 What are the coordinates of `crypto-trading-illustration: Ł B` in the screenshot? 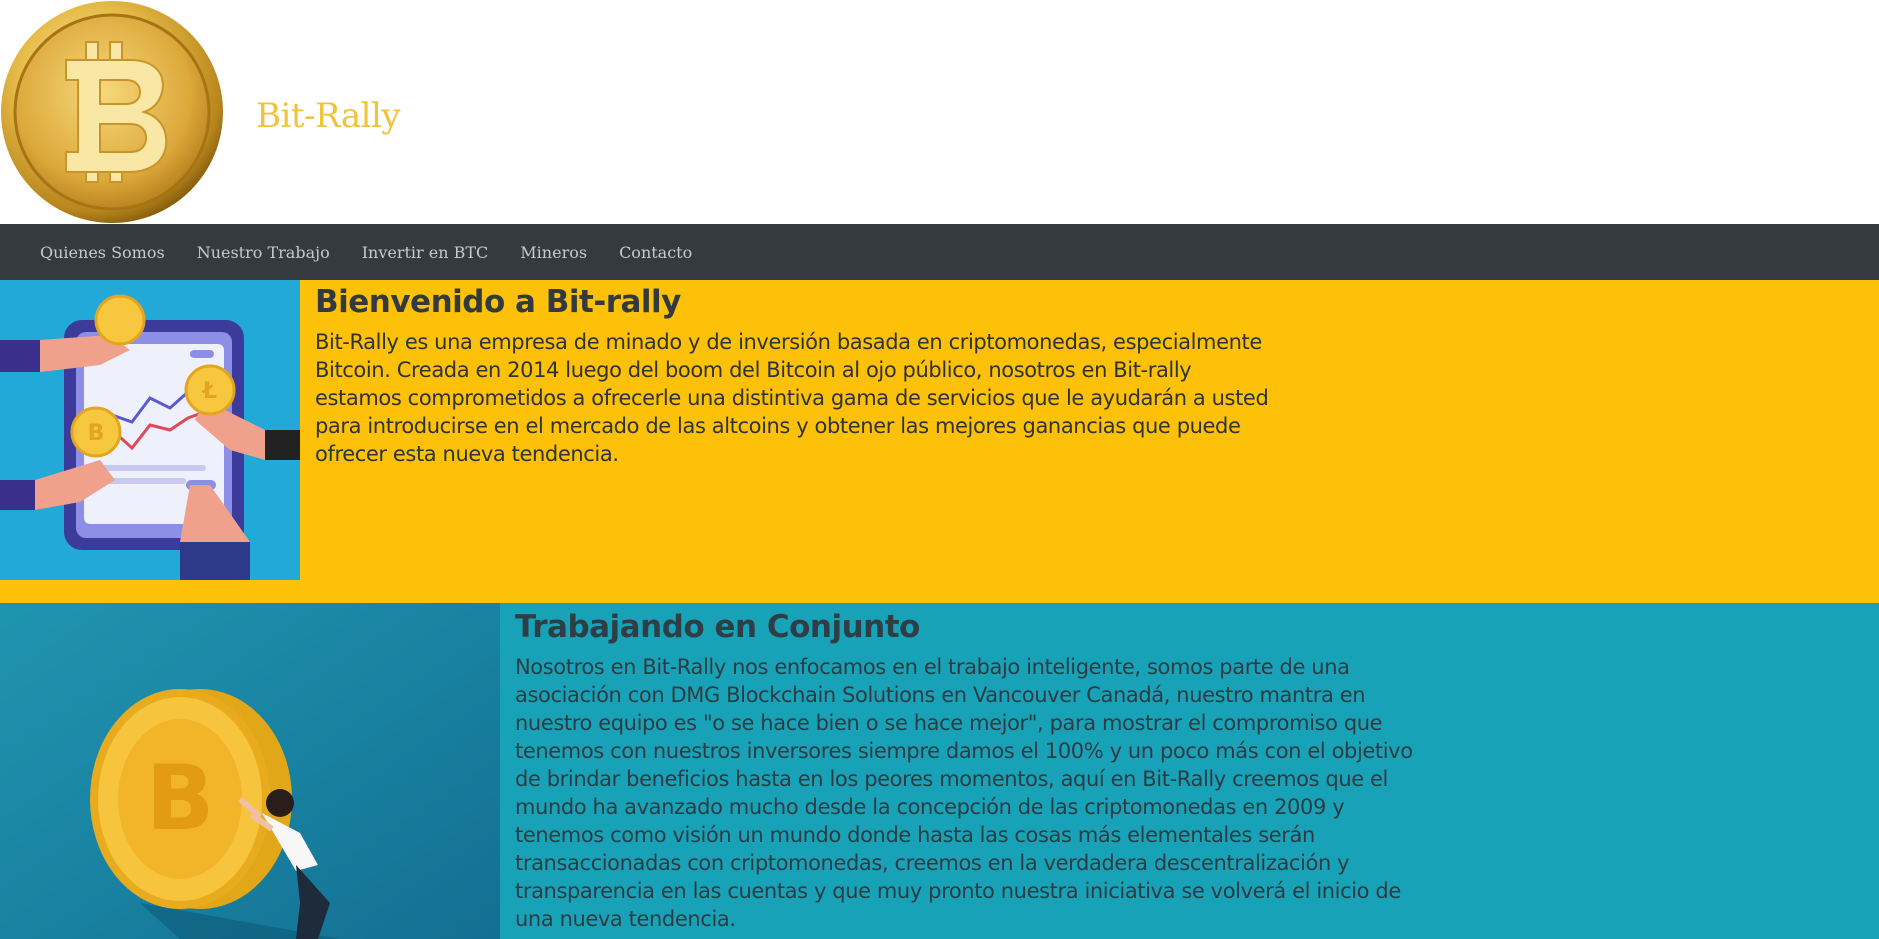 It's located at (150, 430).